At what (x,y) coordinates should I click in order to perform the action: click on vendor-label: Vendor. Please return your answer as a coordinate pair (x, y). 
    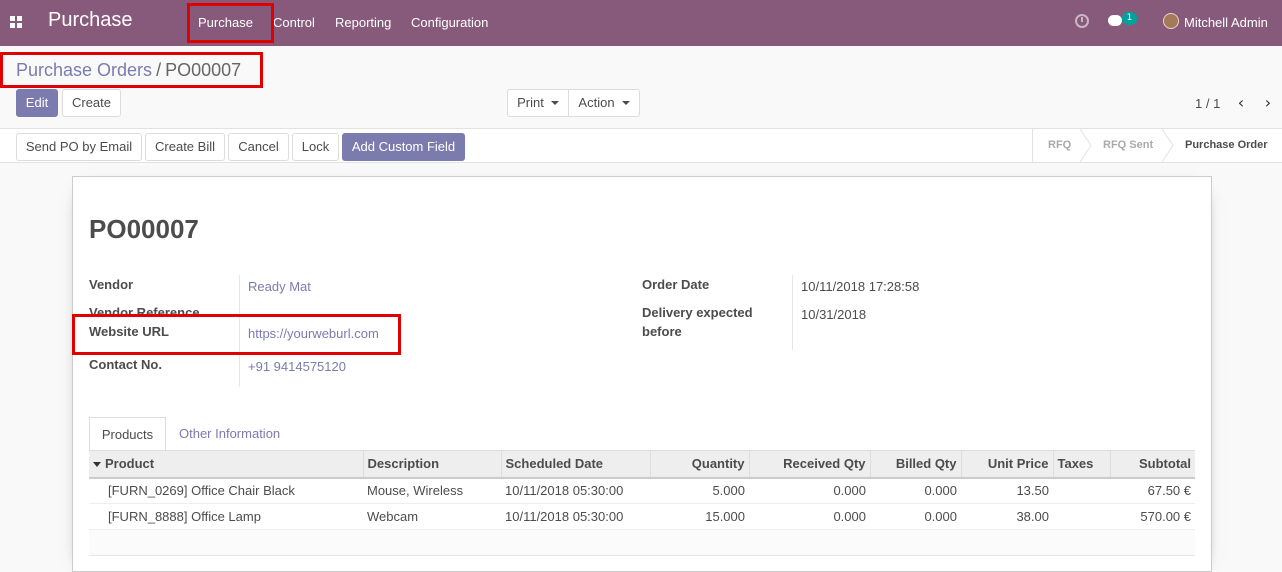
    Looking at the image, I should click on (111, 284).